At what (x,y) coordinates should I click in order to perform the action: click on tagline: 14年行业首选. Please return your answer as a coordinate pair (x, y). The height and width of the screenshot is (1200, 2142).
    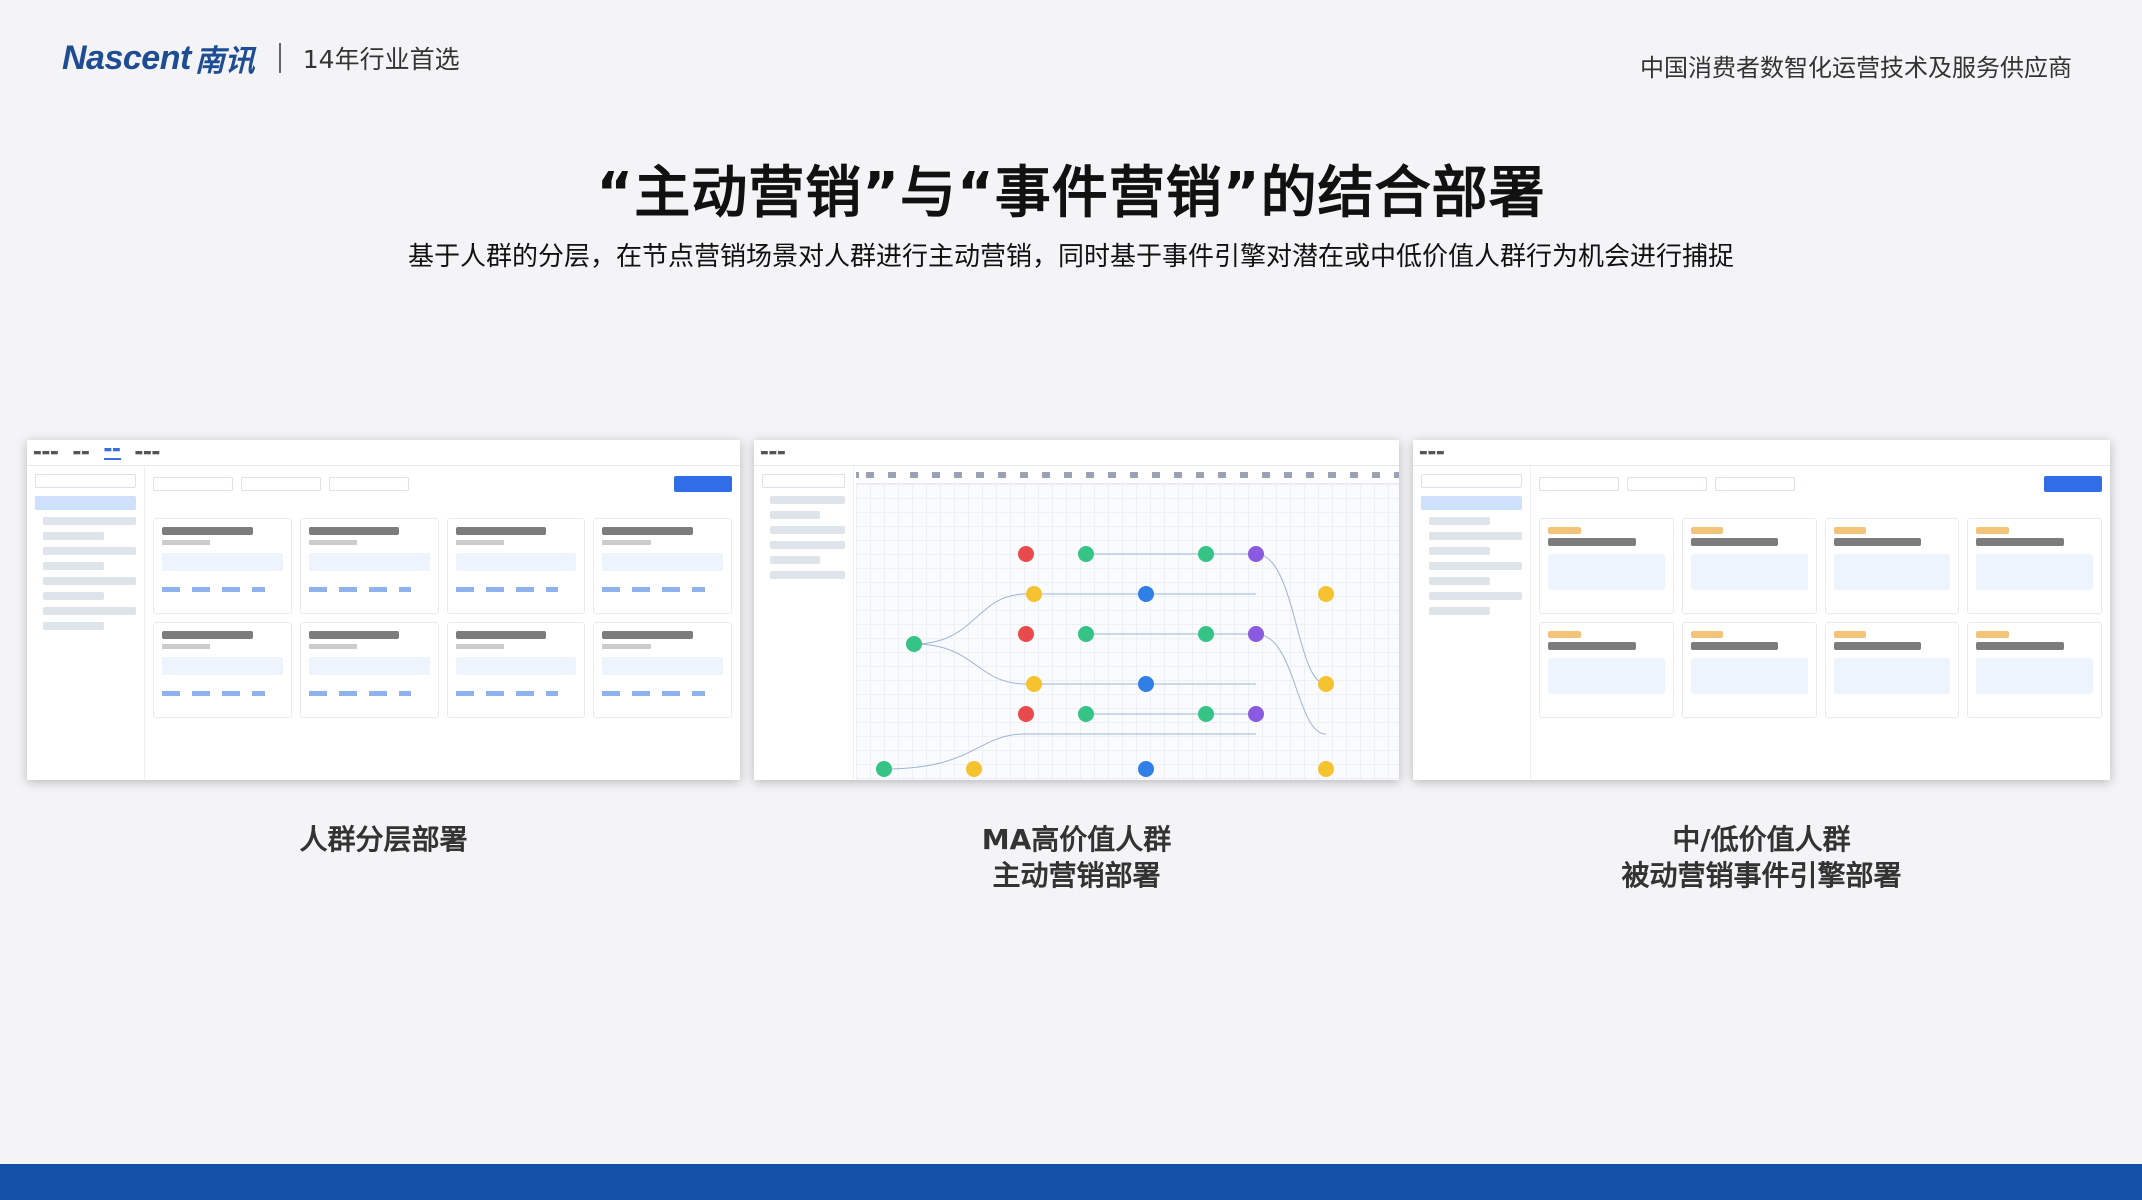
    Looking at the image, I should click on (381, 59).